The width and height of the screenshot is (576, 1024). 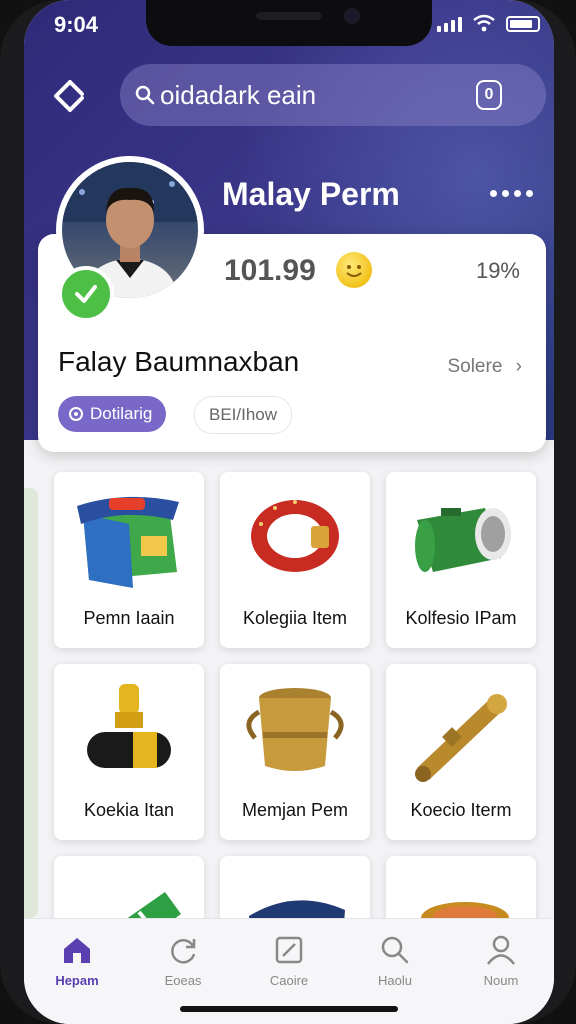 What do you see at coordinates (395, 980) in the screenshot?
I see `tab-label: Haolu` at bounding box center [395, 980].